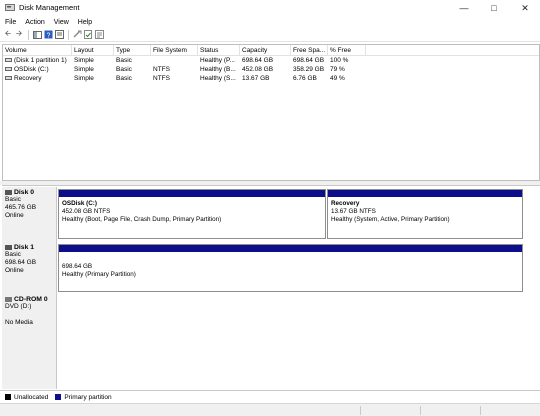  Describe the element at coordinates (464, 8) in the screenshot. I see `minimize-button: —` at that location.